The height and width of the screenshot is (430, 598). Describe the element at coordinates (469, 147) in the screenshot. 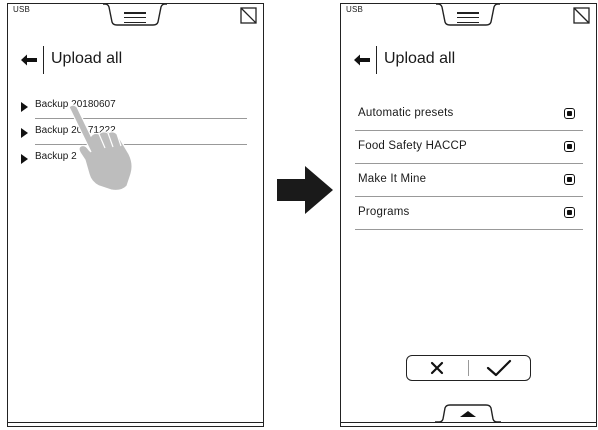

I see `option-food-safety-haccp: Food Safety HACCP` at that location.